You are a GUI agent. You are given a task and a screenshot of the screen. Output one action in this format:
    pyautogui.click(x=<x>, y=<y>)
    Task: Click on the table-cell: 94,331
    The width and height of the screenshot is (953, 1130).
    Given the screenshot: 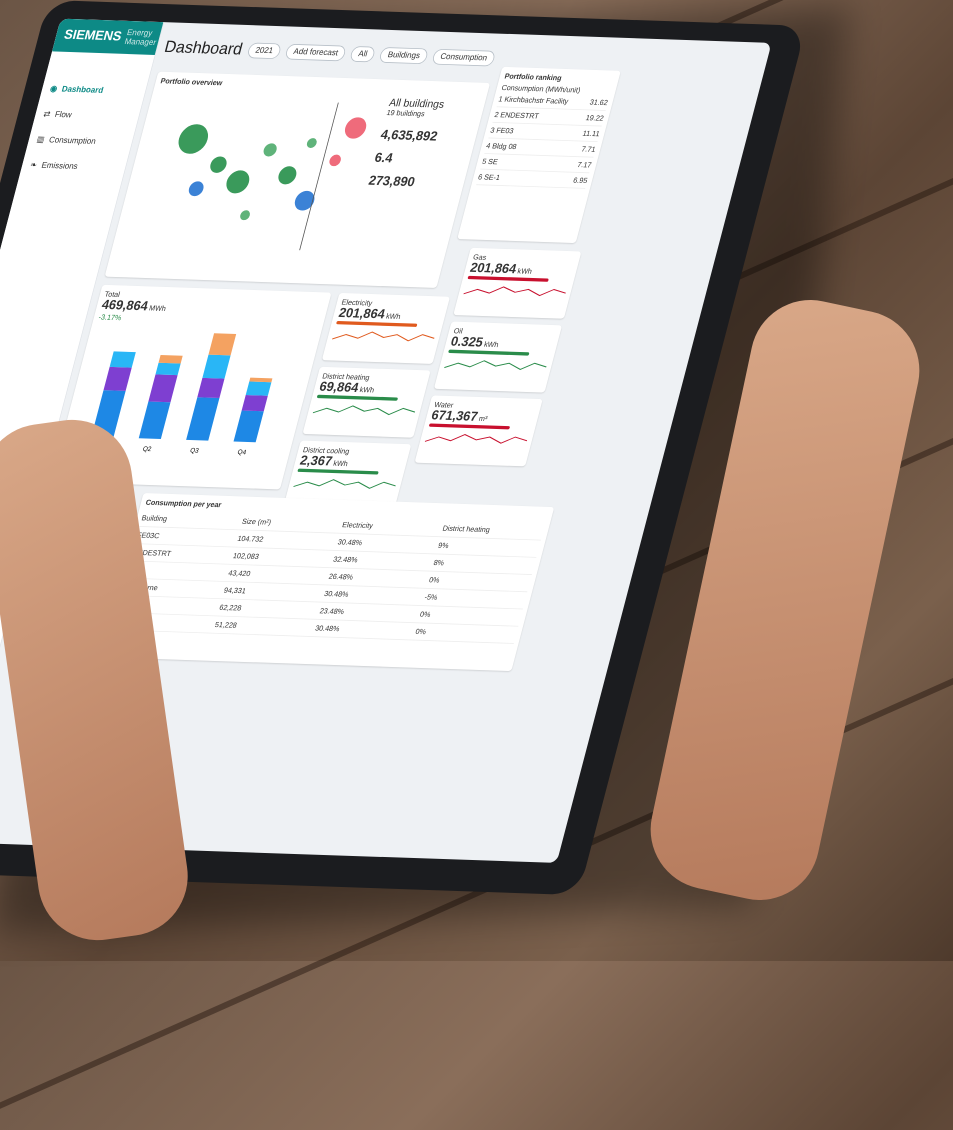 What is the action you would take?
    pyautogui.click(x=234, y=590)
    